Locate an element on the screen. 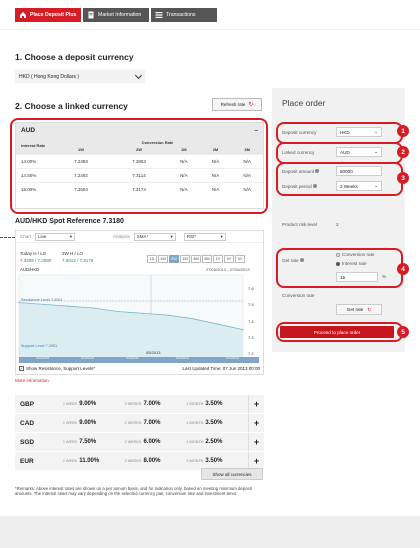 The image size is (420, 548). refresh-rate-label: Refresh rate is located at coordinates (233, 104).